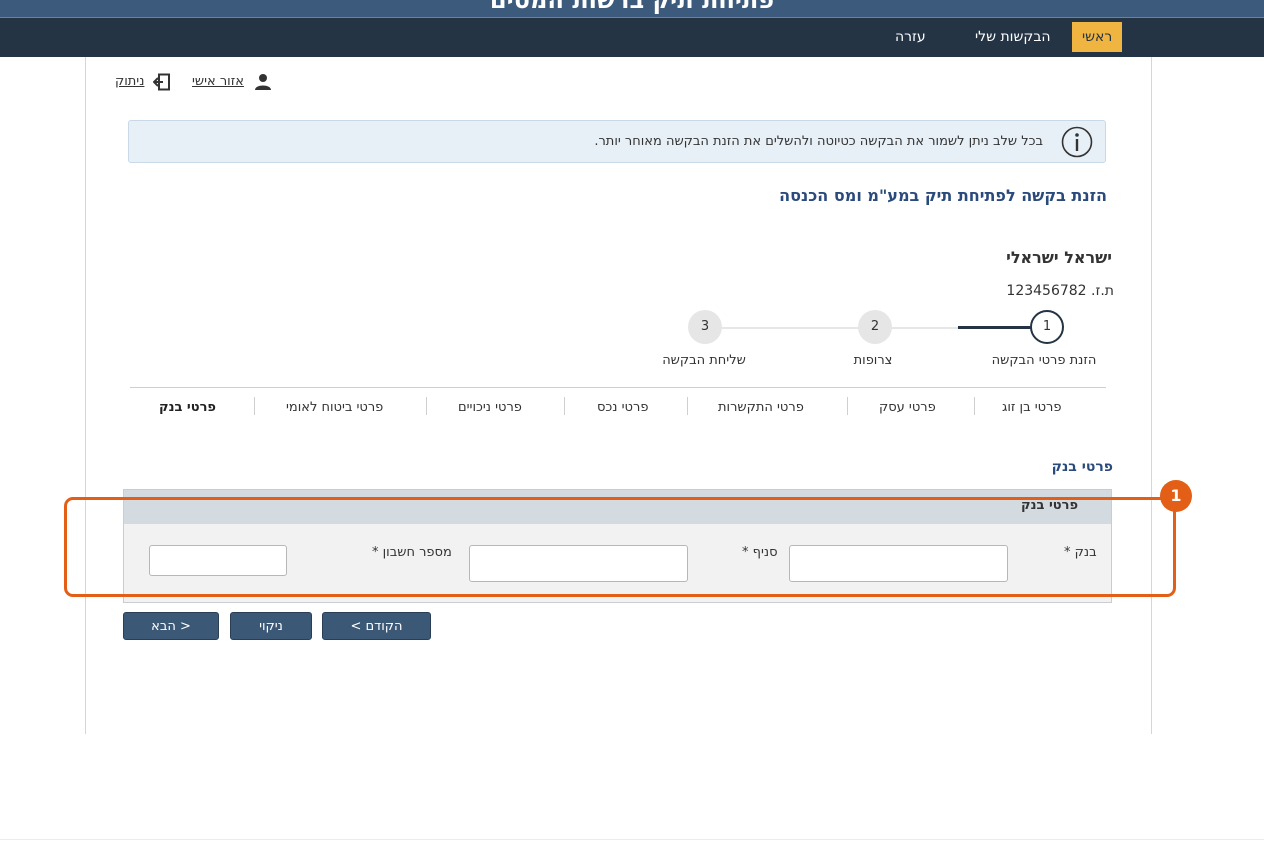  I want to click on app-title: פתיחת תיק ברשות המסים, so click(632, 7).